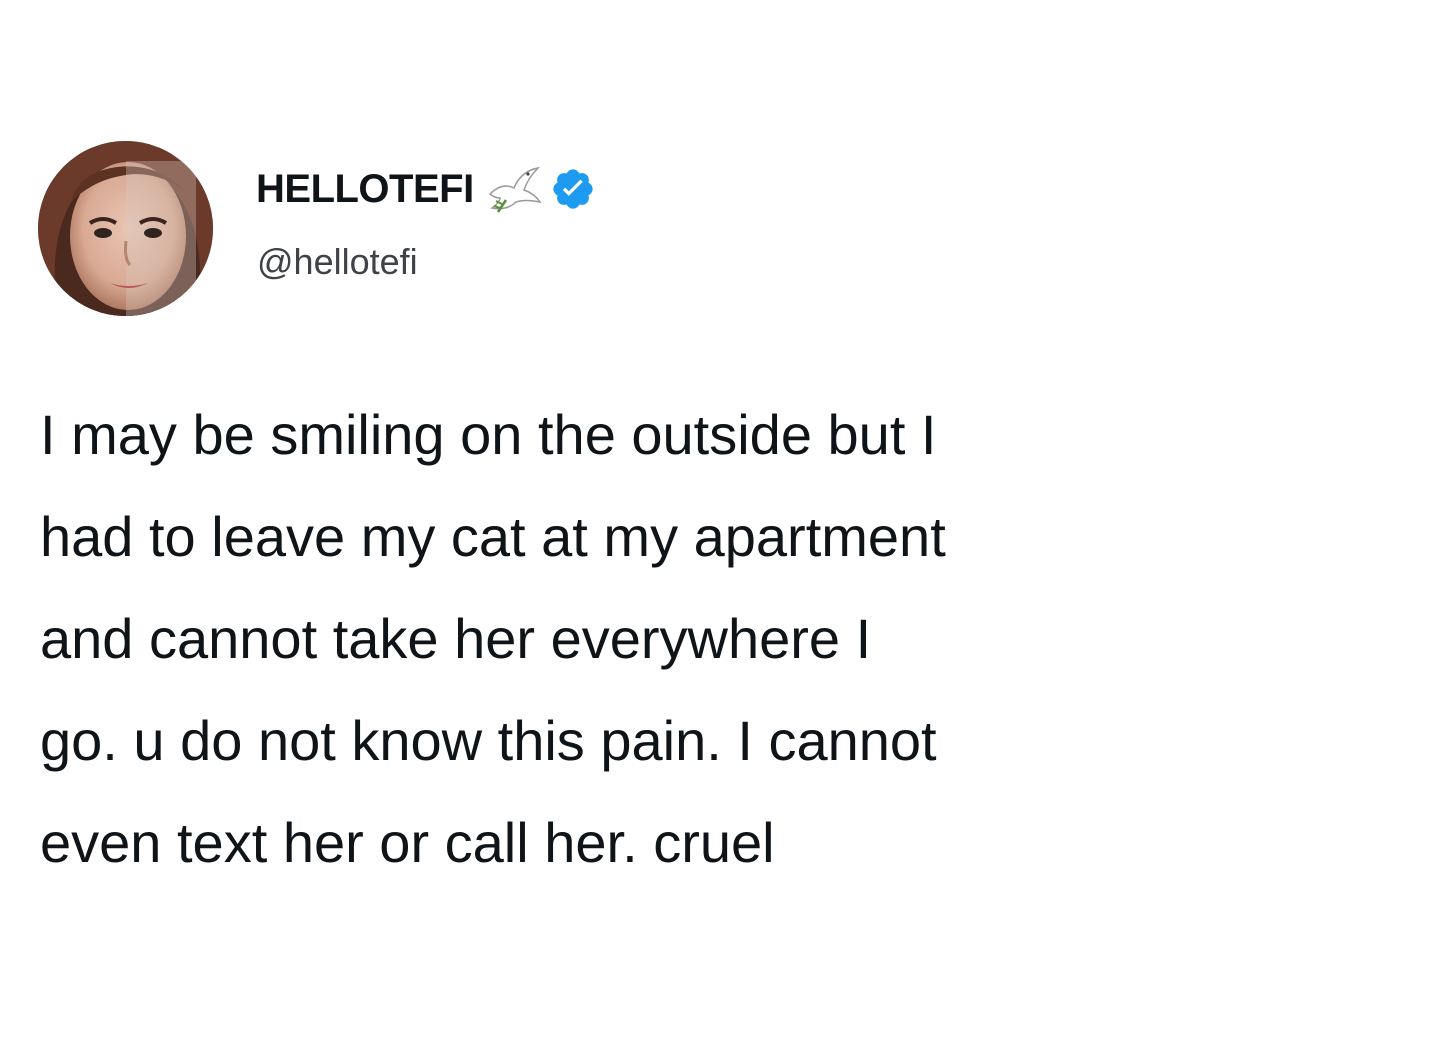 Image resolution: width=1440 pixels, height=1037 pixels. What do you see at coordinates (488, 740) in the screenshot?
I see `tweet-text-line: go. u do not know this pain. I cannot` at bounding box center [488, 740].